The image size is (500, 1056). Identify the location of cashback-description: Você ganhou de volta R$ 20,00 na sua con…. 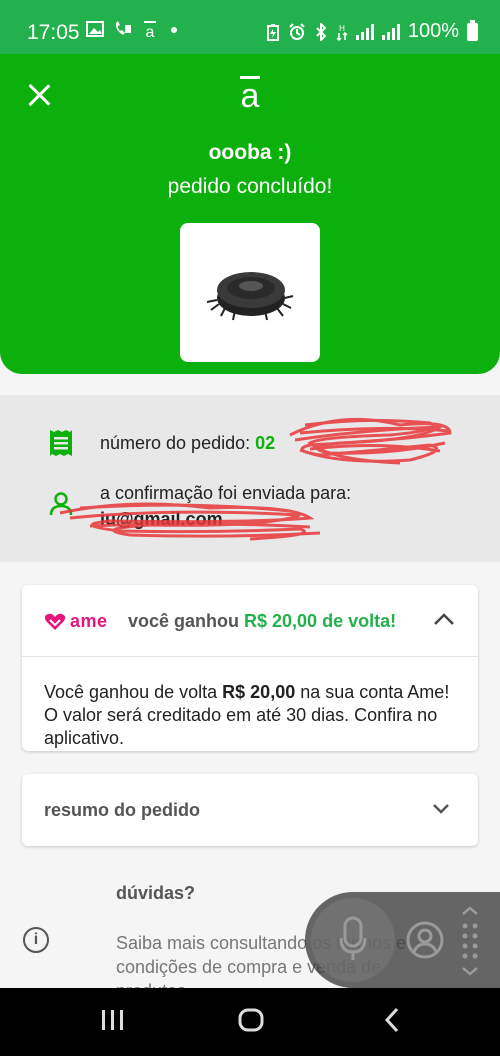
(254, 715).